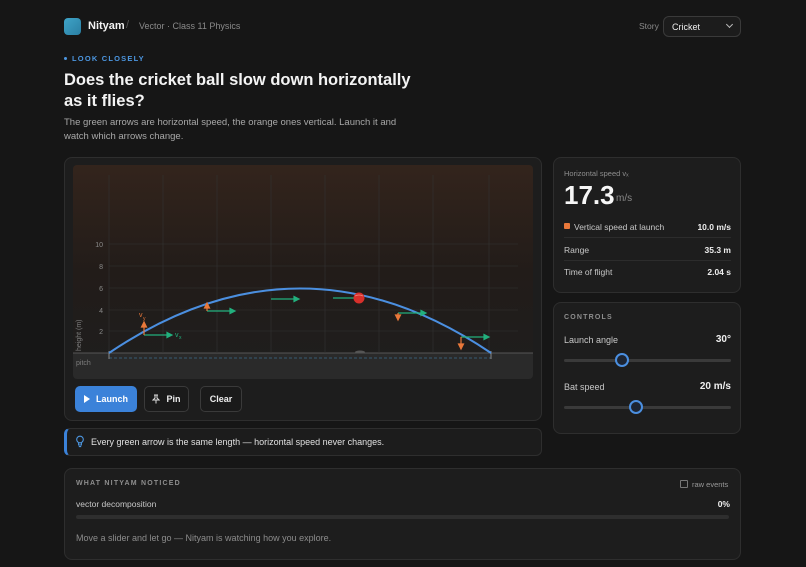 The image size is (806, 567). I want to click on raw-events-checkbox, so click(684, 484).